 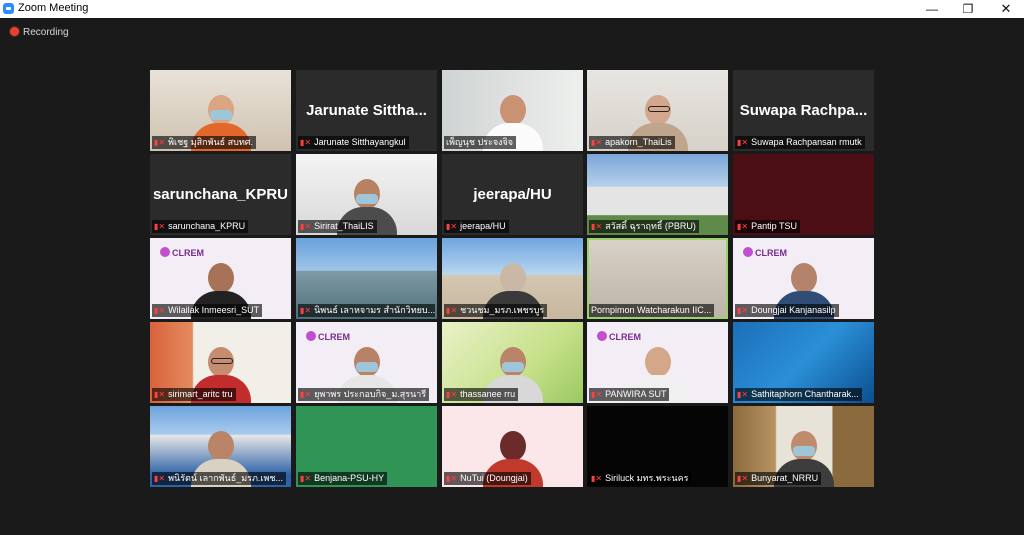 What do you see at coordinates (204, 142) in the screenshot?
I see `participant-label: ▮✕ พิเชฐ มุสิกพันธ์ สบทศ.` at bounding box center [204, 142].